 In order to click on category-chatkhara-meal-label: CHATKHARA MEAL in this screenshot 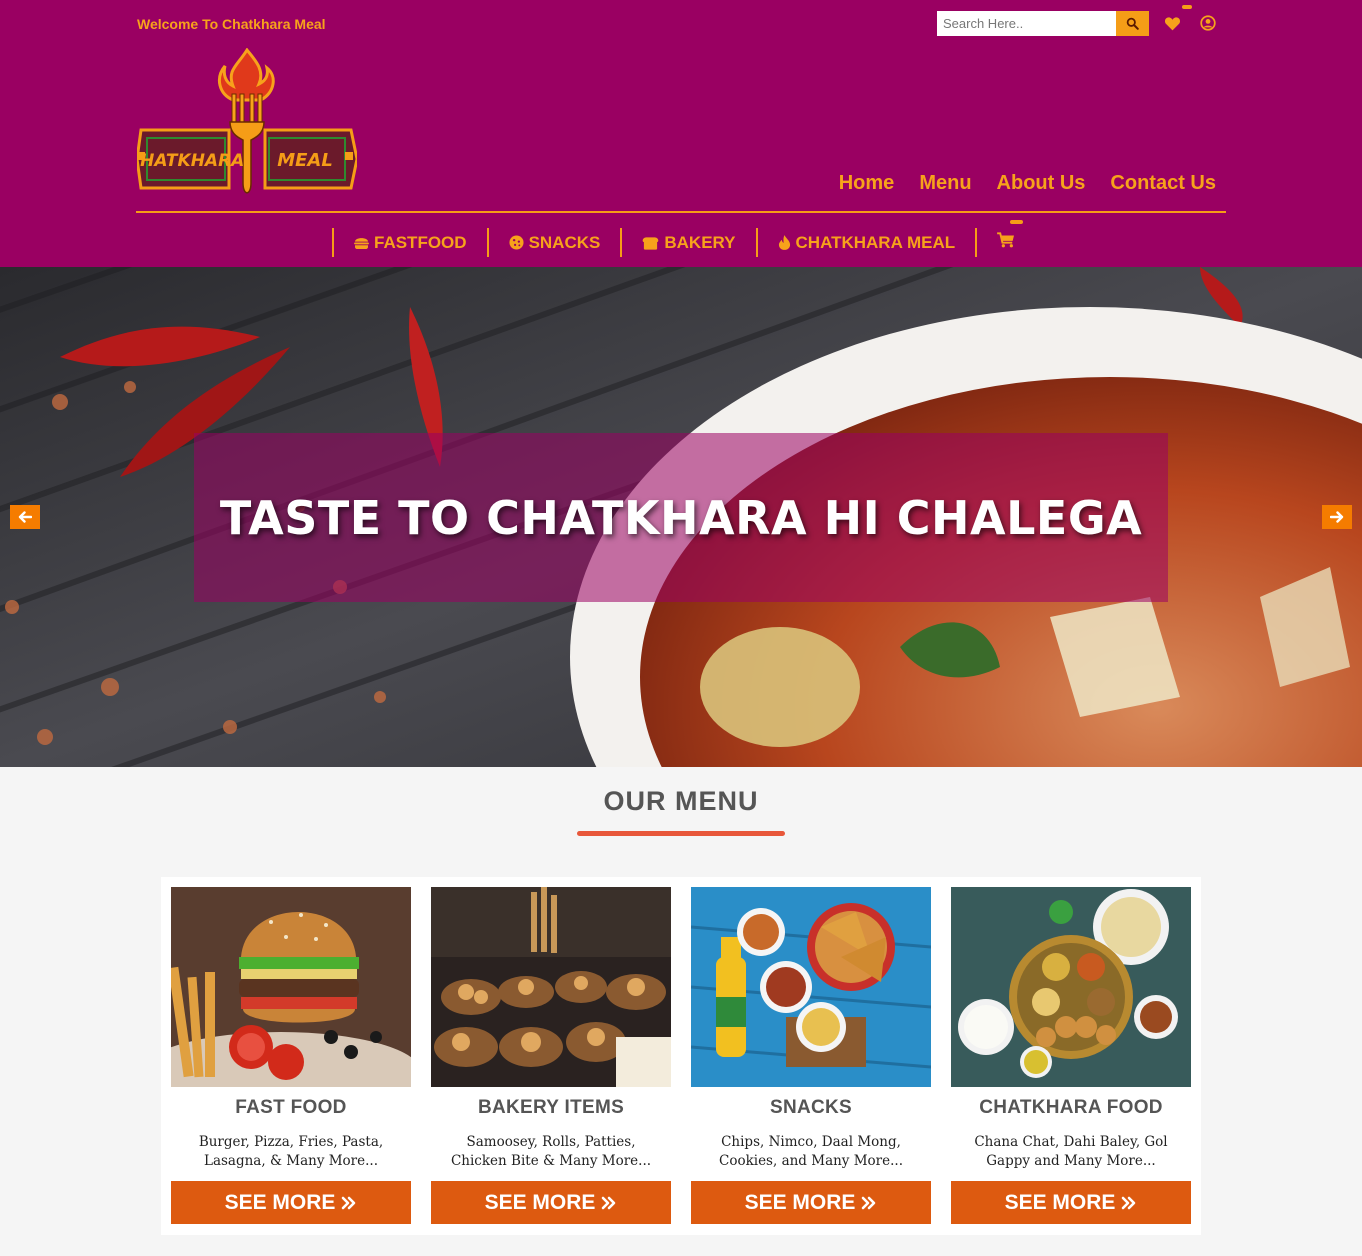, I will do `click(875, 242)`.